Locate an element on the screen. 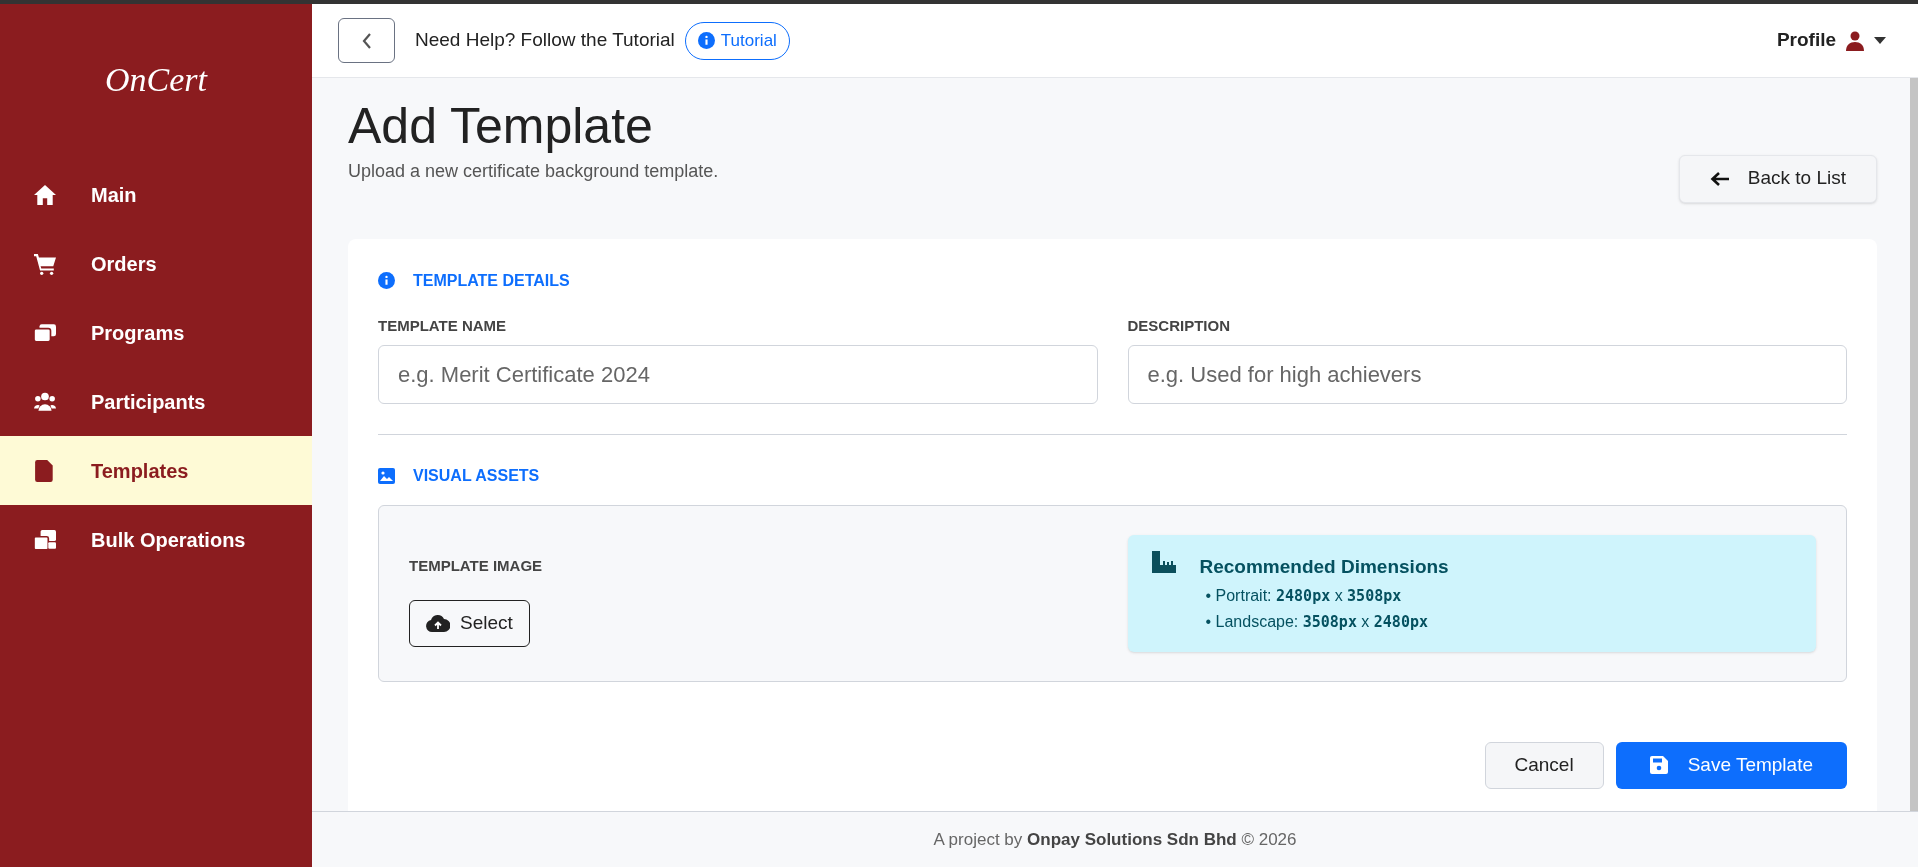 The height and width of the screenshot is (867, 1918). dimension-item: • Portrait: 2480px x 3508px is located at coordinates (1304, 596).